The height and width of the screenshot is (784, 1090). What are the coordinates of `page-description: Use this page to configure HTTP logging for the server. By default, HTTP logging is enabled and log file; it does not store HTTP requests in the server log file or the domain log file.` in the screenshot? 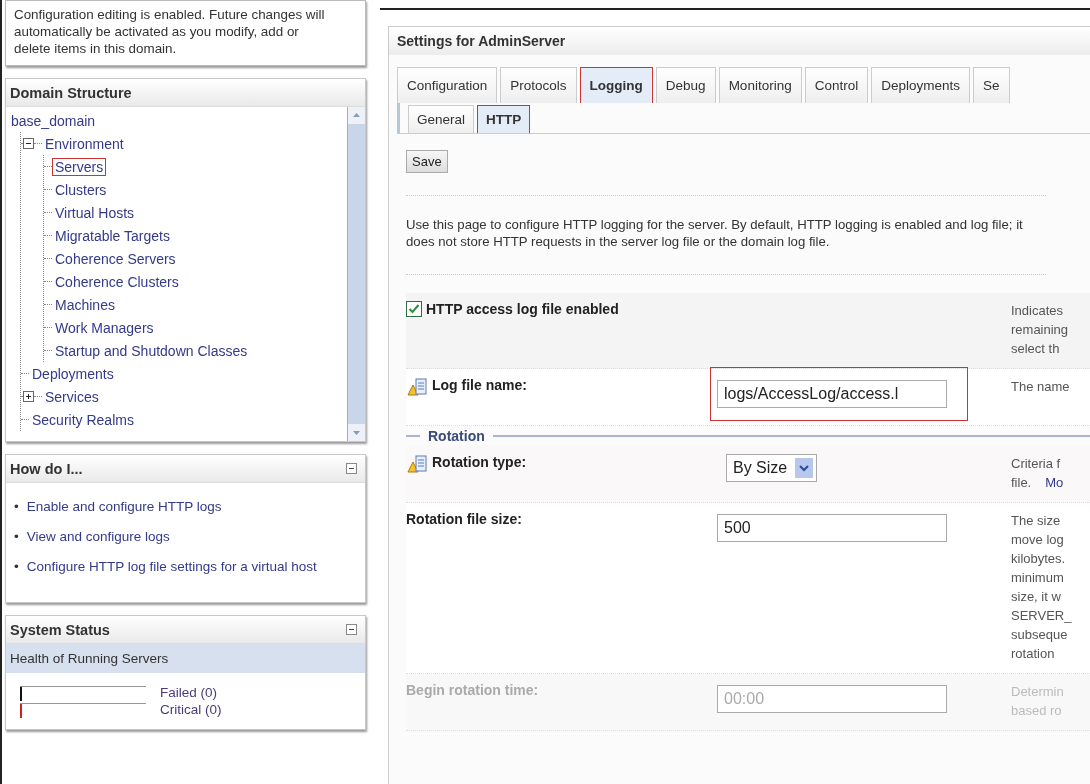 It's located at (726, 235).